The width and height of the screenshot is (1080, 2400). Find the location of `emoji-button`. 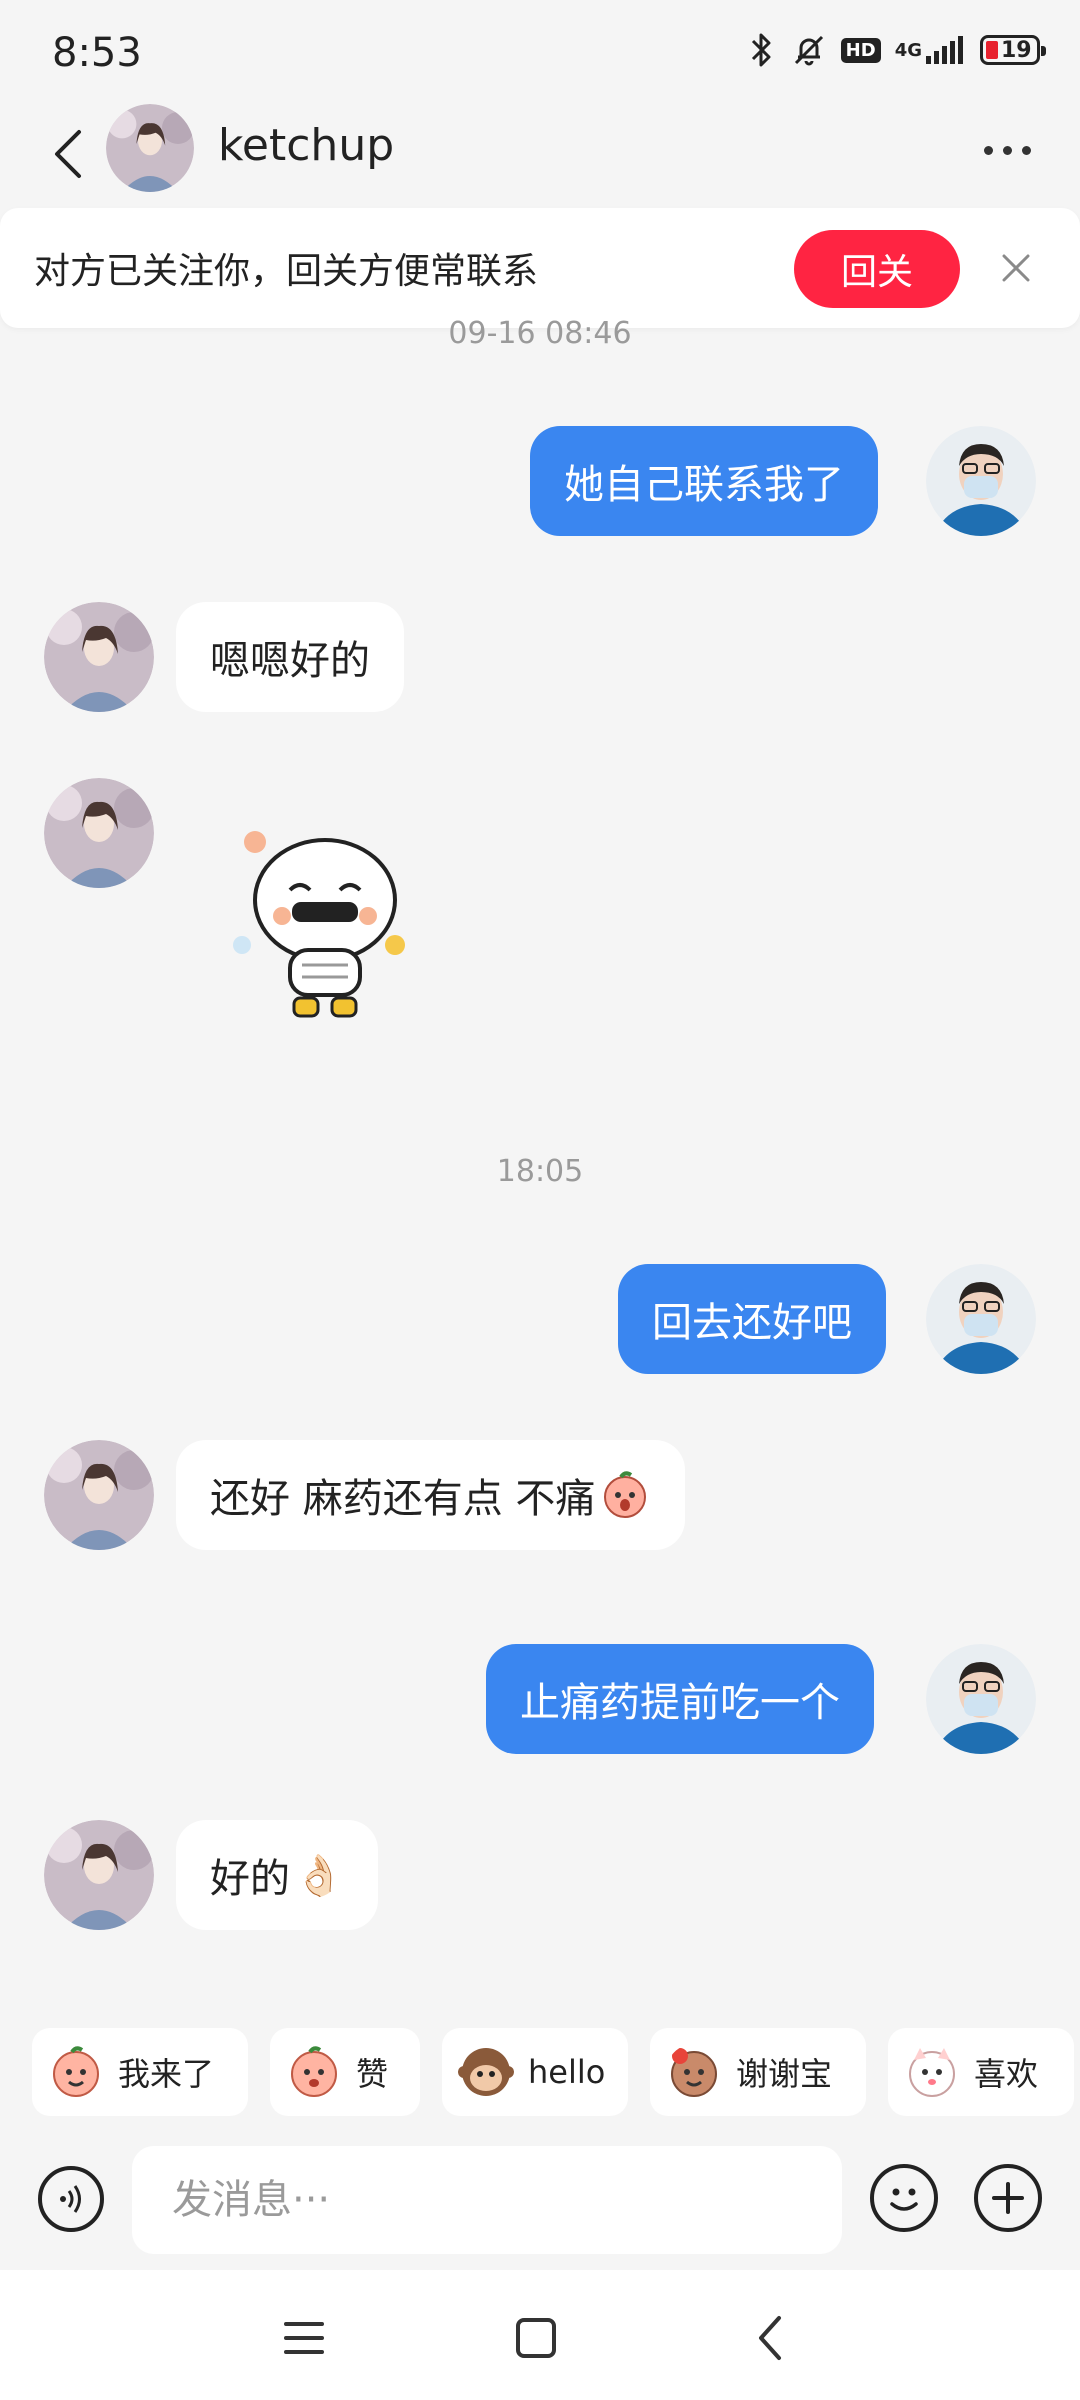

emoji-button is located at coordinates (904, 2198).